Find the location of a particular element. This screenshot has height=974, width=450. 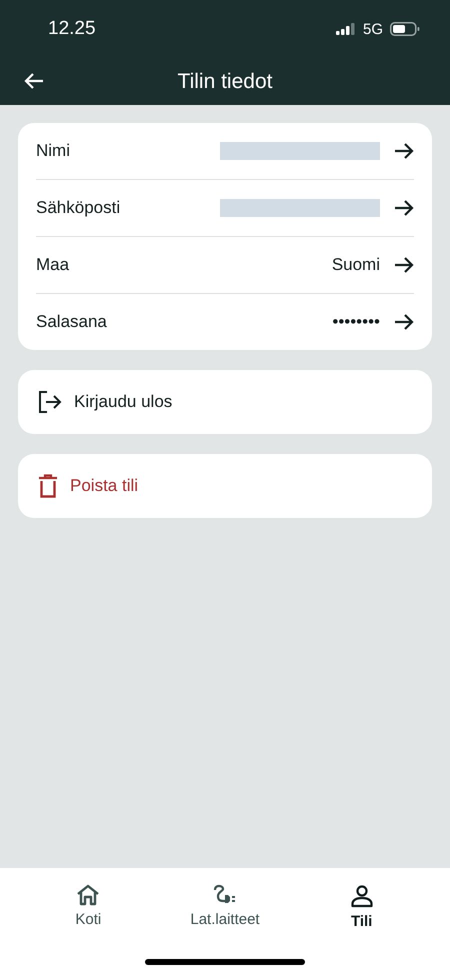

trash-icon is located at coordinates (48, 486).